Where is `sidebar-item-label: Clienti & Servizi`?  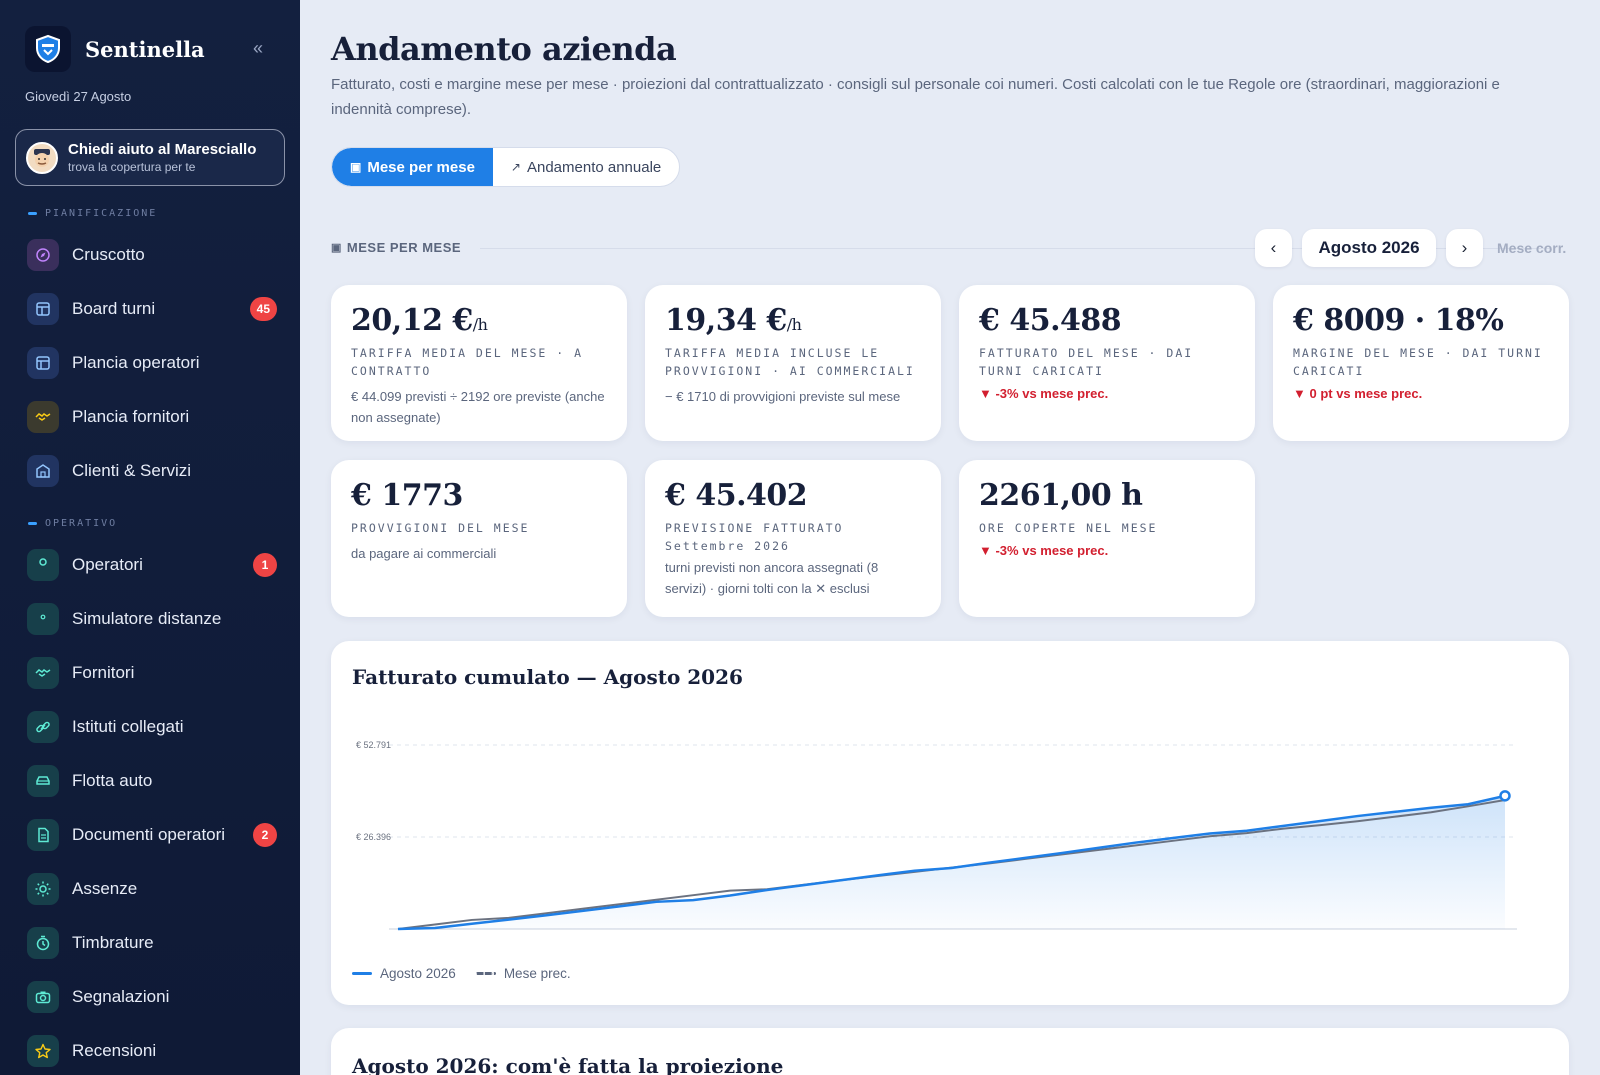
sidebar-item-label: Clienti & Servizi is located at coordinates (132, 470).